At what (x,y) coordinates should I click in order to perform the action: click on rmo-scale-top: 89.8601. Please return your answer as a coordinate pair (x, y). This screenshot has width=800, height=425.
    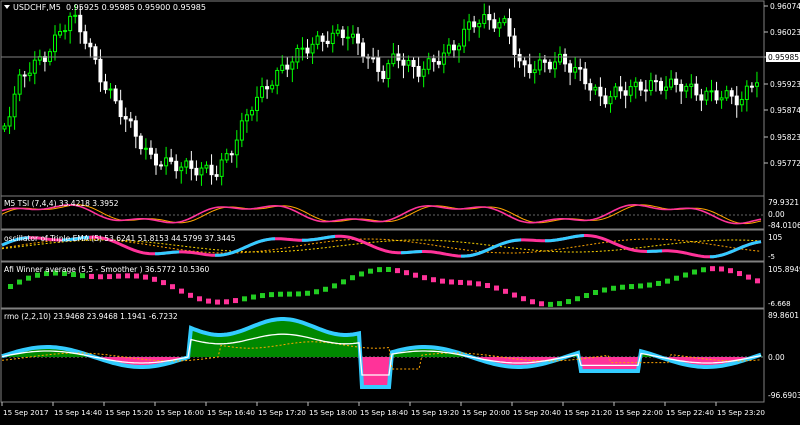
    Looking at the image, I should click on (783, 315).